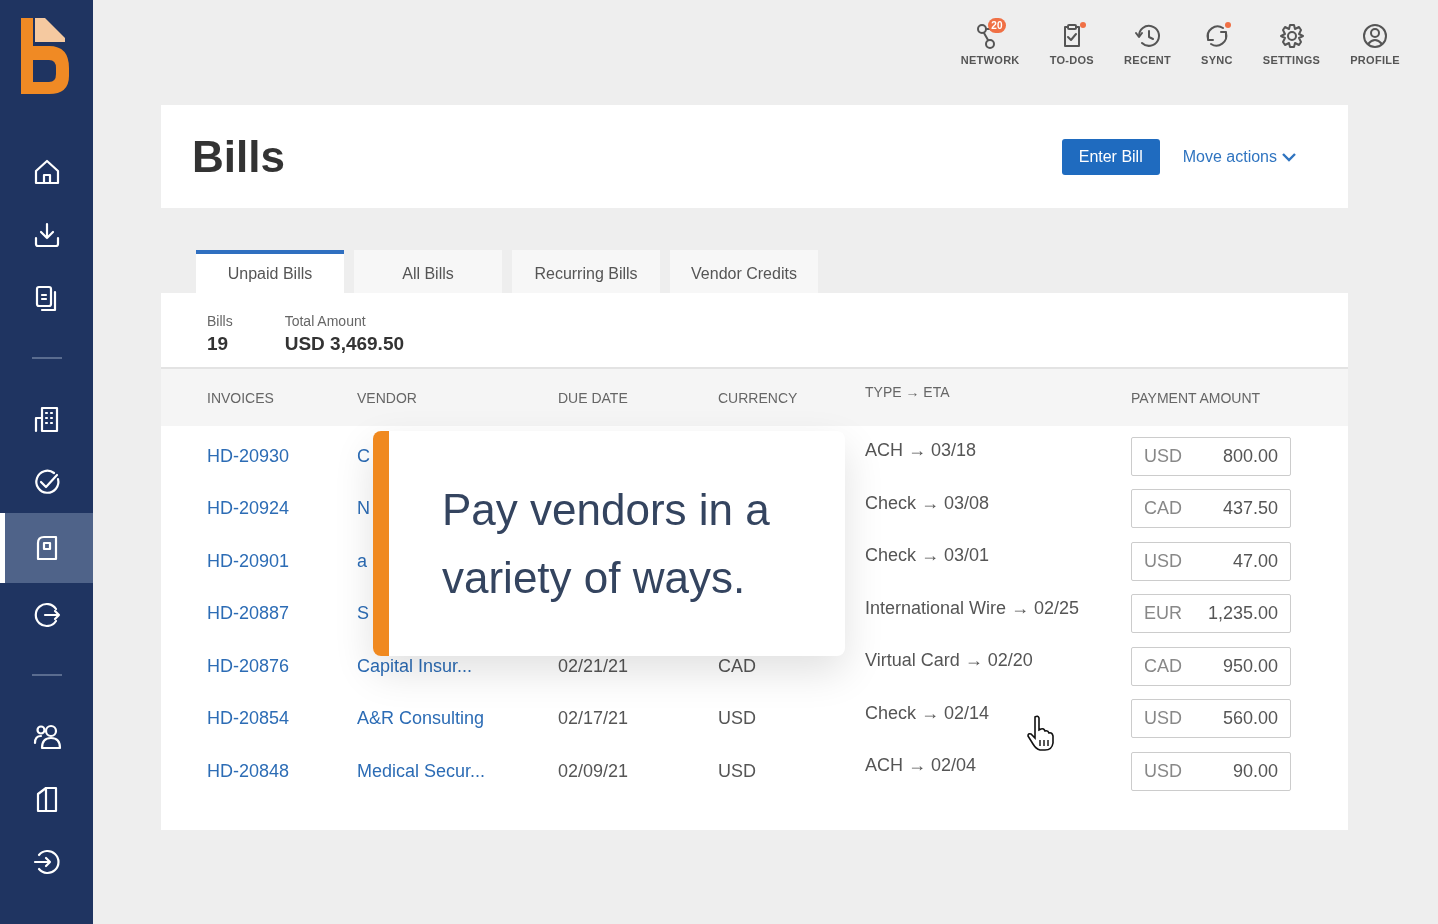  I want to click on type-eta: International Wire → 02/25, so click(973, 607).